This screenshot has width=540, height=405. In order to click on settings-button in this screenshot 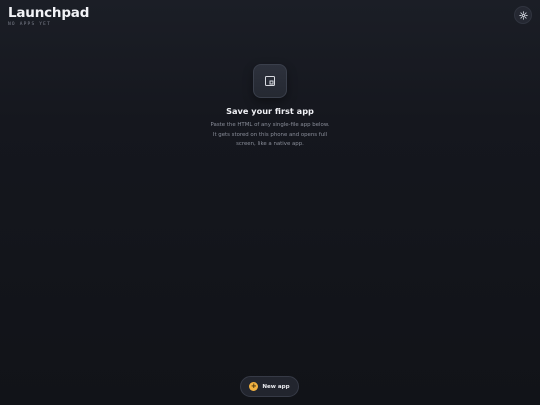, I will do `click(523, 15)`.